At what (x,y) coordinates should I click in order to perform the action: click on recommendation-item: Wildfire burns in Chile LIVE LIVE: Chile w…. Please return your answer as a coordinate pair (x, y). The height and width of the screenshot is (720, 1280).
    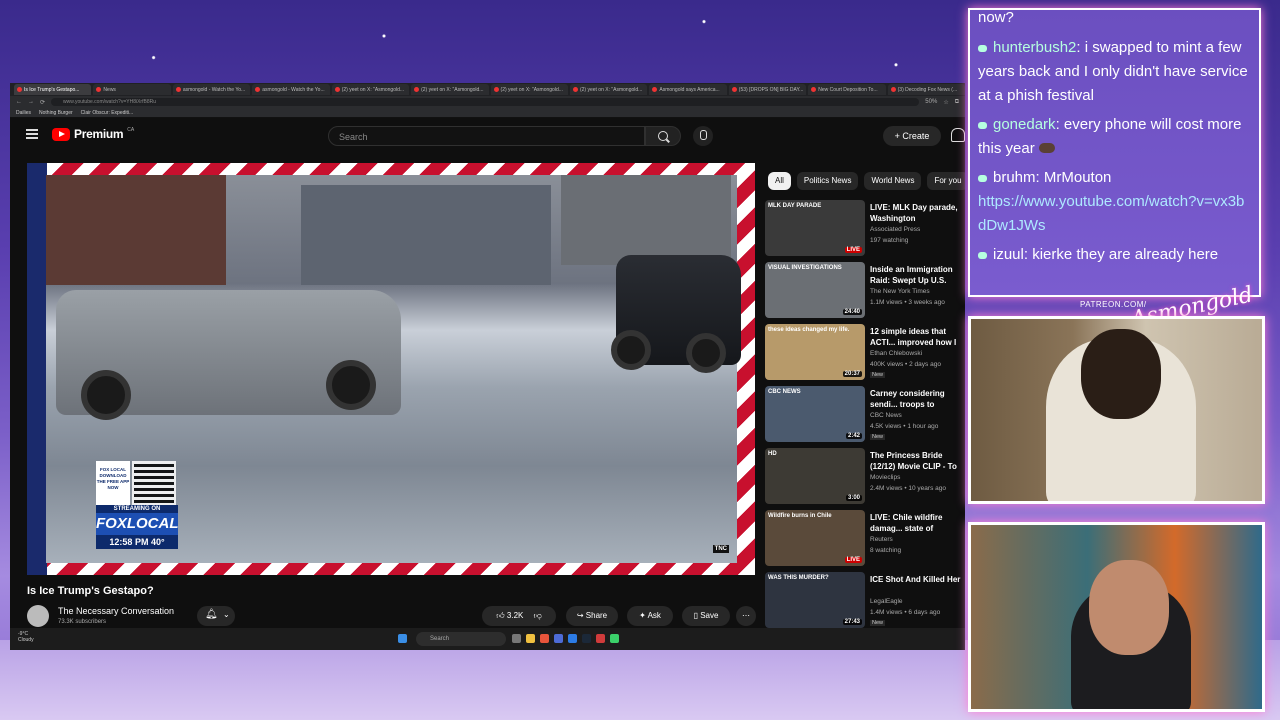
    Looking at the image, I should click on (865, 539).